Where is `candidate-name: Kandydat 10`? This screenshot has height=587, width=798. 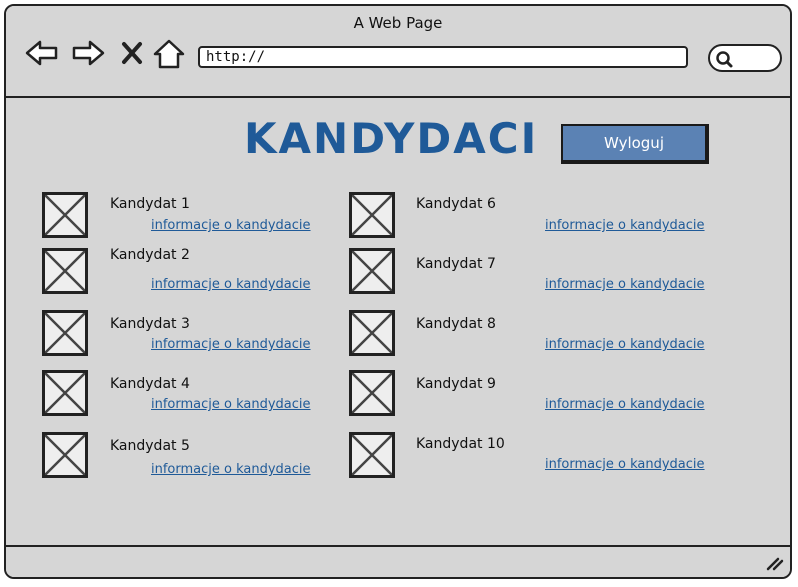
candidate-name: Kandydat 10 is located at coordinates (460, 444).